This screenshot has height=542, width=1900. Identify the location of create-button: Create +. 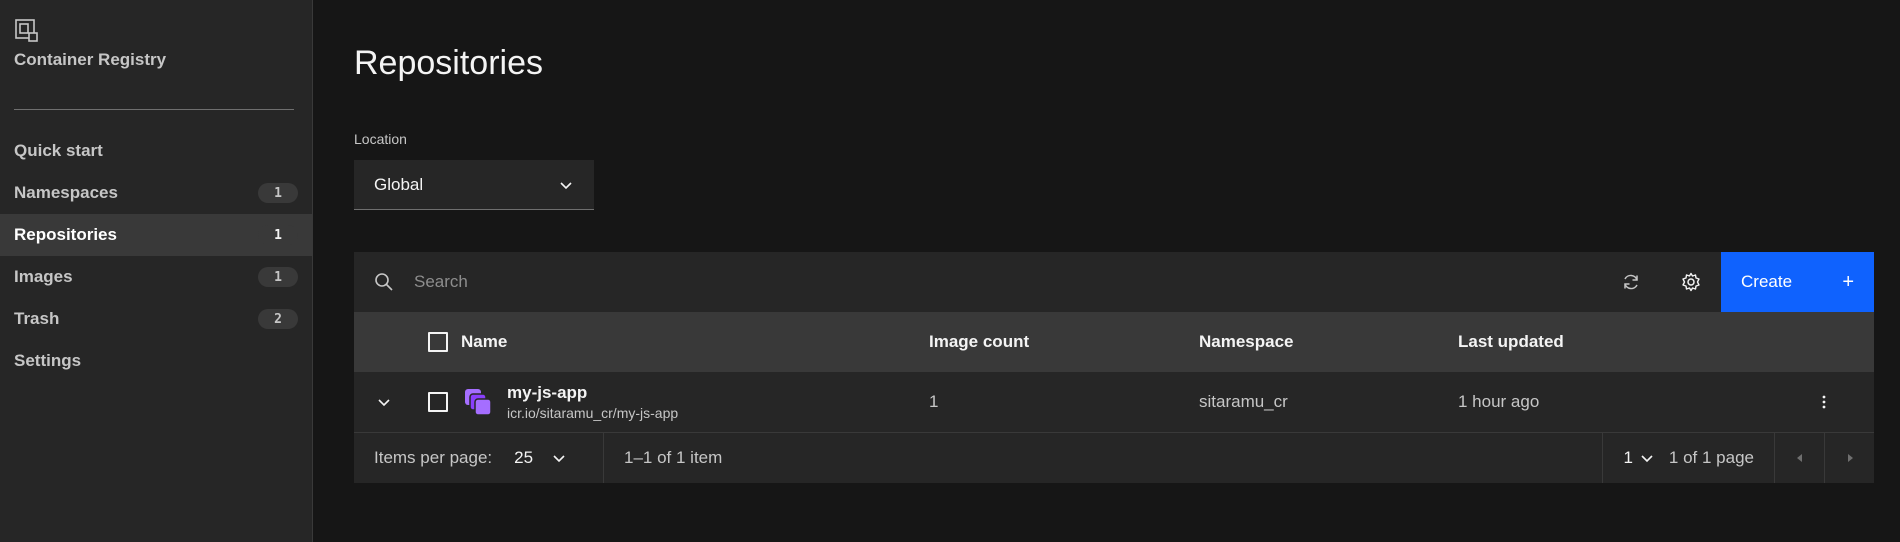
(1797, 282).